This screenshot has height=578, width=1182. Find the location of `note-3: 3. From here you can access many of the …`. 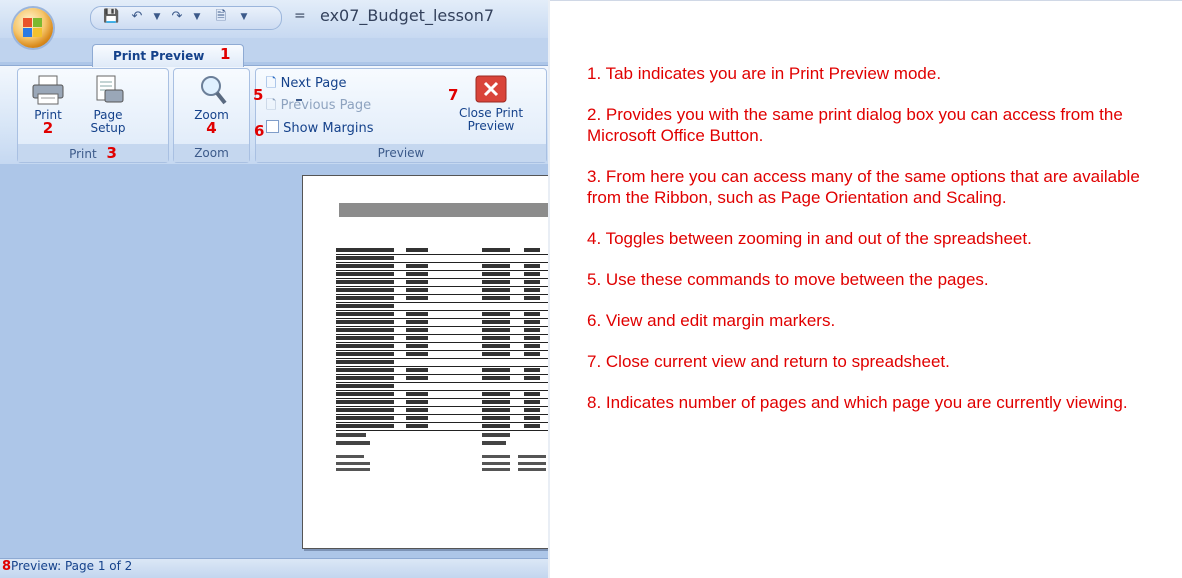

note-3: 3. From here you can access many of the … is located at coordinates (863, 187).